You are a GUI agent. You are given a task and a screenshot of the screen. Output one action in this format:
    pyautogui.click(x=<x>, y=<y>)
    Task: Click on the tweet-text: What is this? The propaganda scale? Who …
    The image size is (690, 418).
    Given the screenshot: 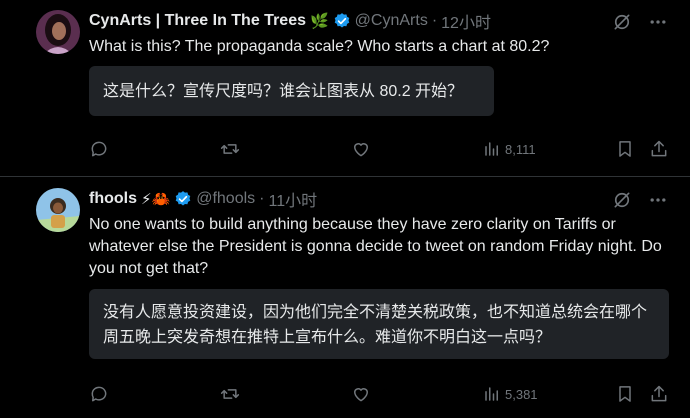 What is the action you would take?
    pyautogui.click(x=319, y=46)
    